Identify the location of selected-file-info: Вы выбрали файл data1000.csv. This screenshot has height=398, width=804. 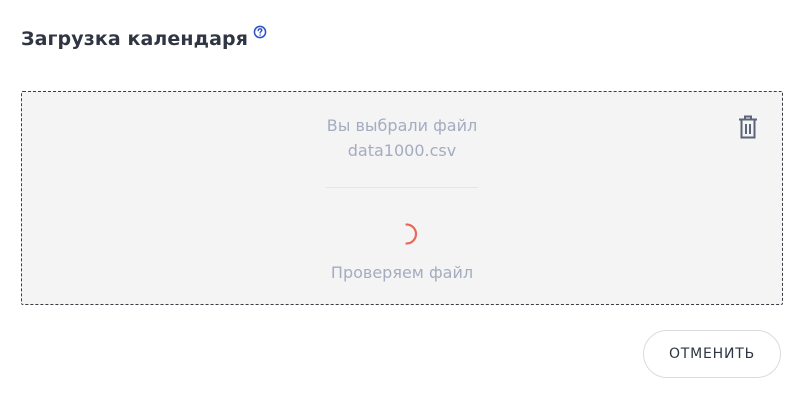
(402, 138).